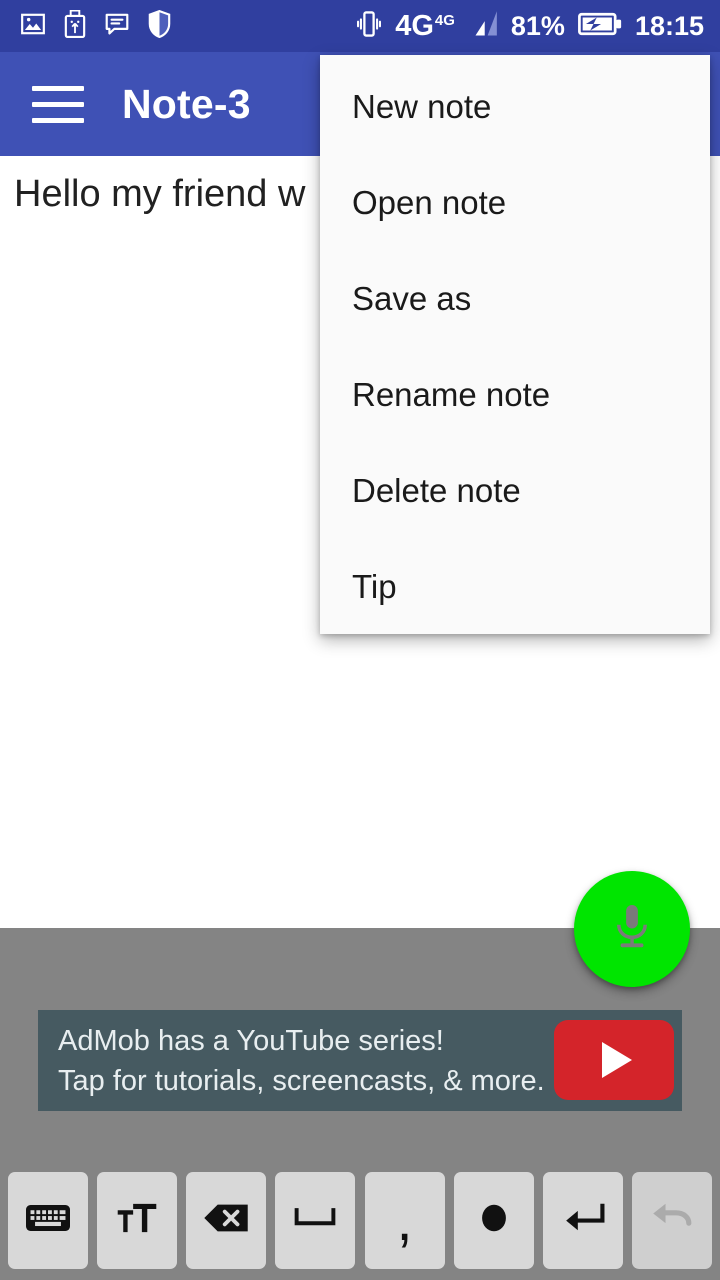 The width and height of the screenshot is (720, 1280). What do you see at coordinates (669, 25) in the screenshot?
I see `clock-label: 18:15` at bounding box center [669, 25].